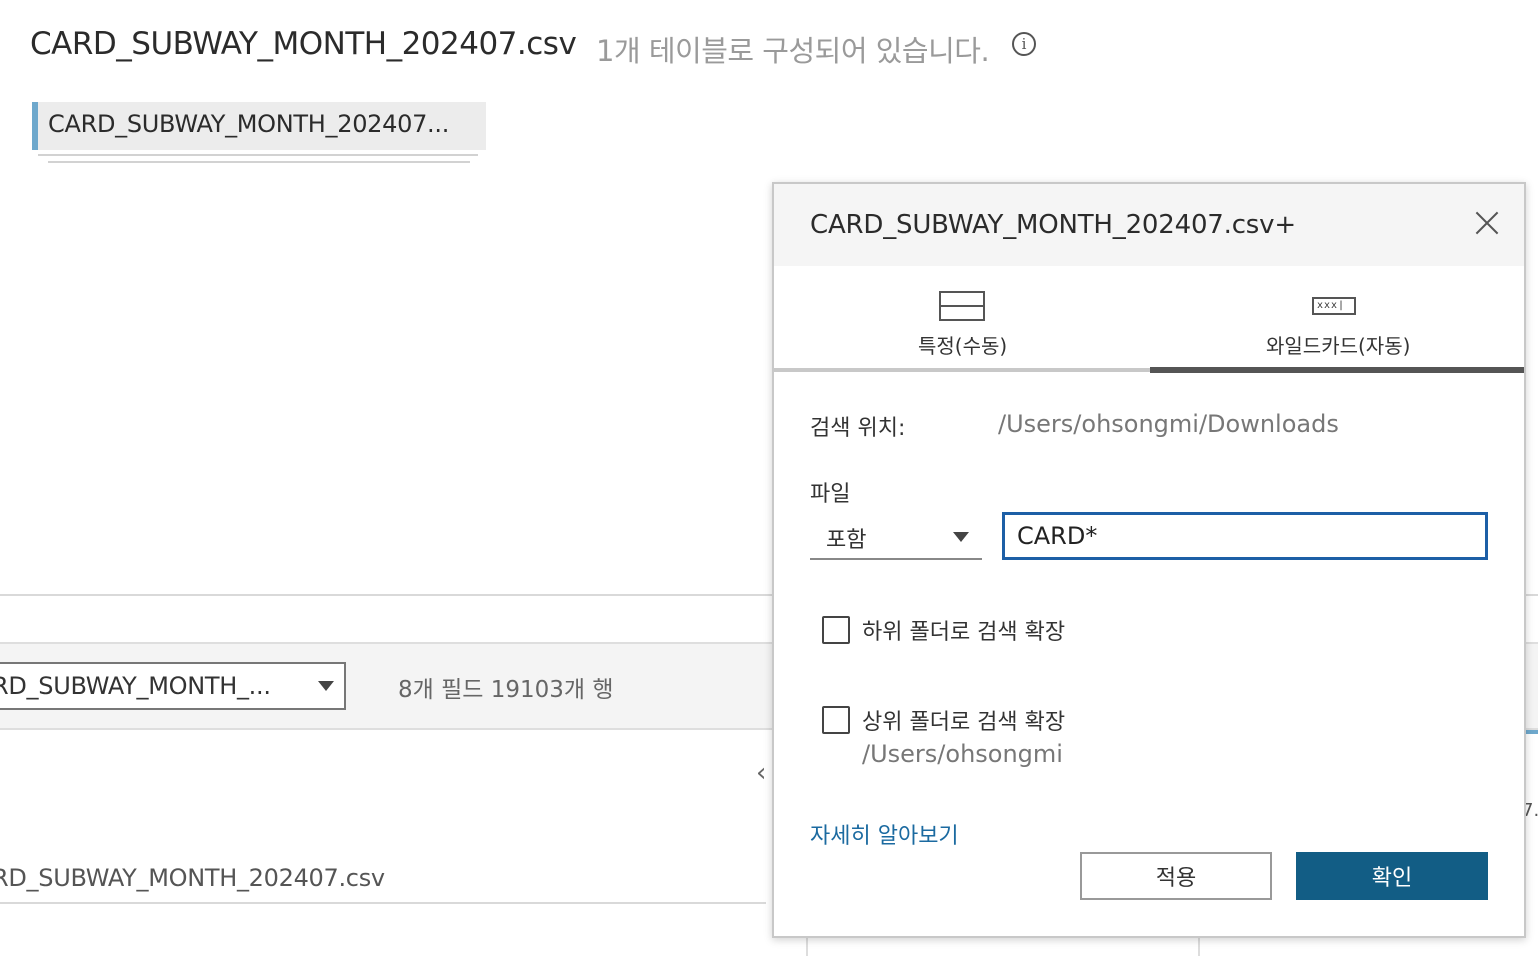  I want to click on page-subtitle: 1개 테이블로 구성되어 있습니다., so click(793, 51).